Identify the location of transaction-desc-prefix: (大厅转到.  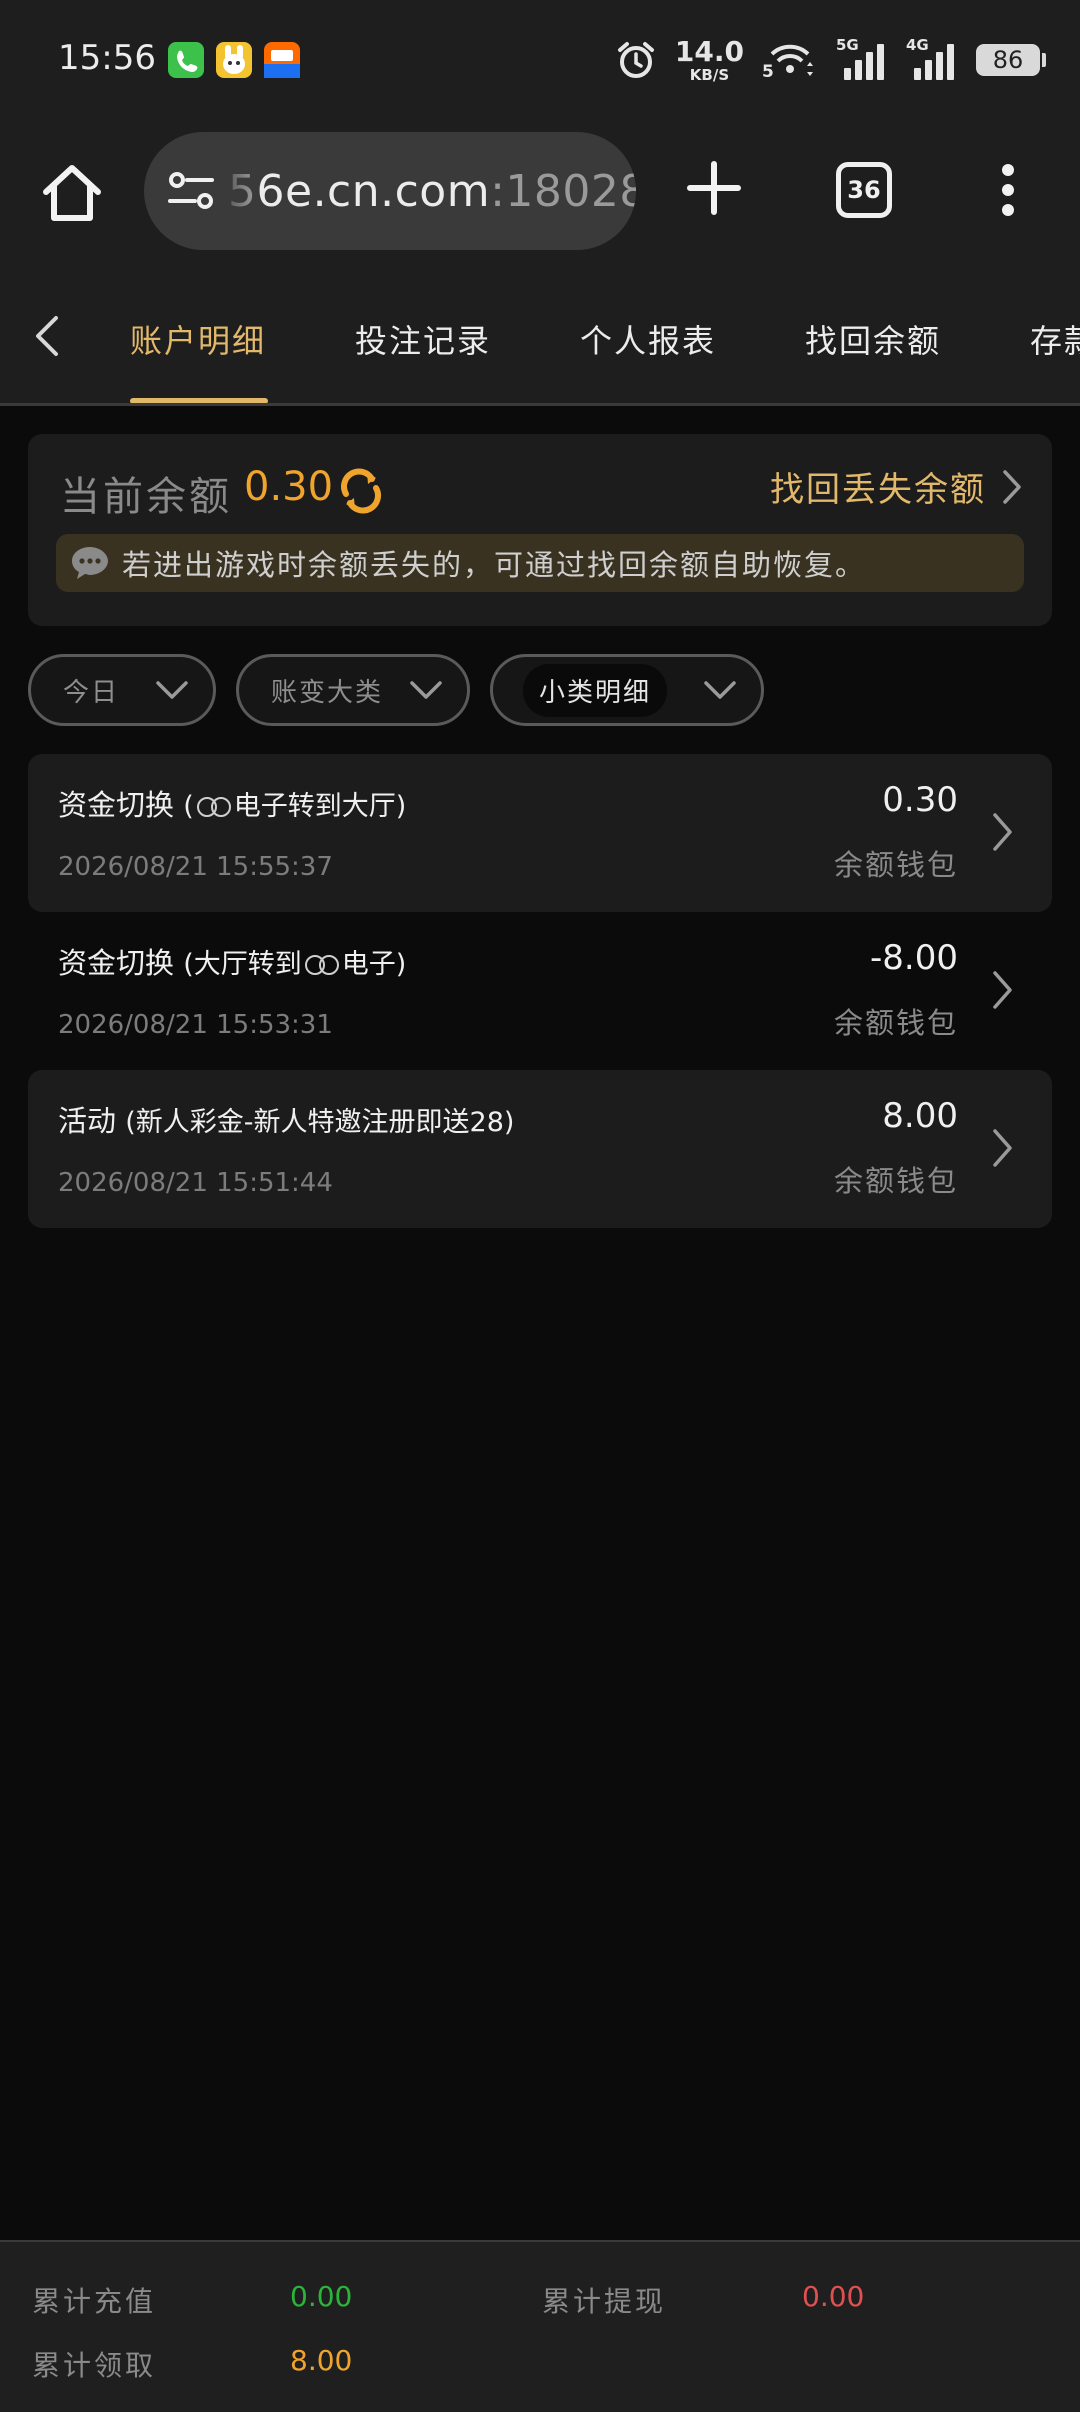
(242, 964).